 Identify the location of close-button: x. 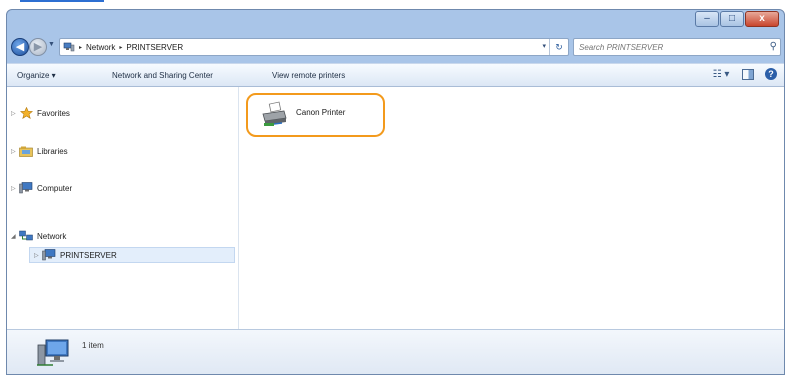
(762, 19).